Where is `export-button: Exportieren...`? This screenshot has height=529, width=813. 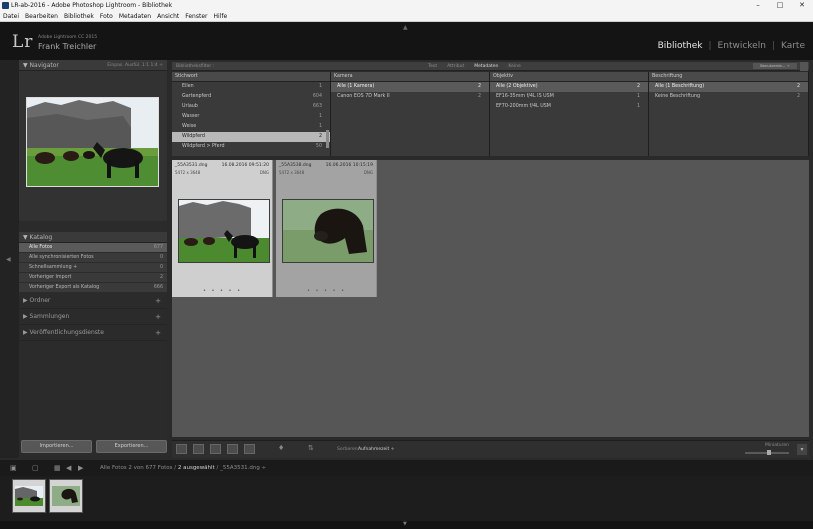
export-button: Exportieren... is located at coordinates (131, 446).